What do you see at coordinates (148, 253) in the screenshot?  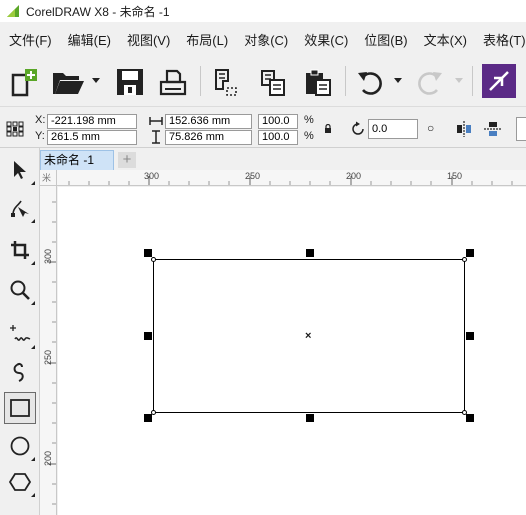 I see `selection-handle-top-left` at bounding box center [148, 253].